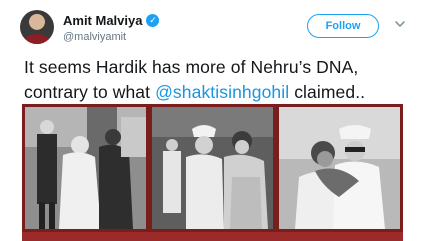 This screenshot has width=428, height=241. I want to click on photo-grid-bottom-row, so click(212, 236).